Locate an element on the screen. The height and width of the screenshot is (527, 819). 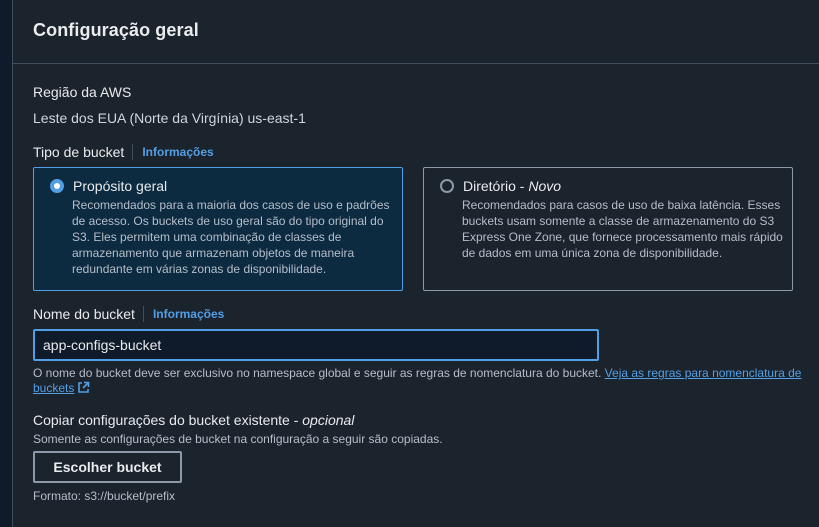
bucket-name-label-row: Nome do bucket Informações is located at coordinates (128, 314).